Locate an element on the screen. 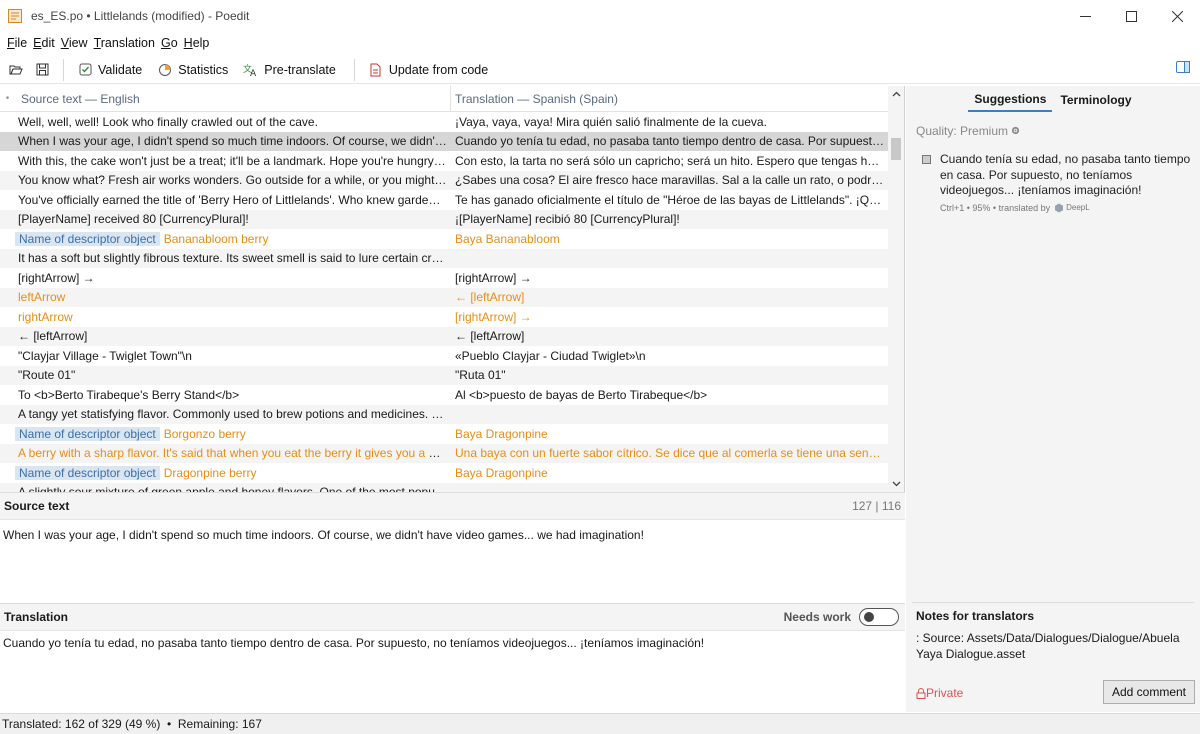 This screenshot has height=734, width=1200. menu-view: View is located at coordinates (76, 43).